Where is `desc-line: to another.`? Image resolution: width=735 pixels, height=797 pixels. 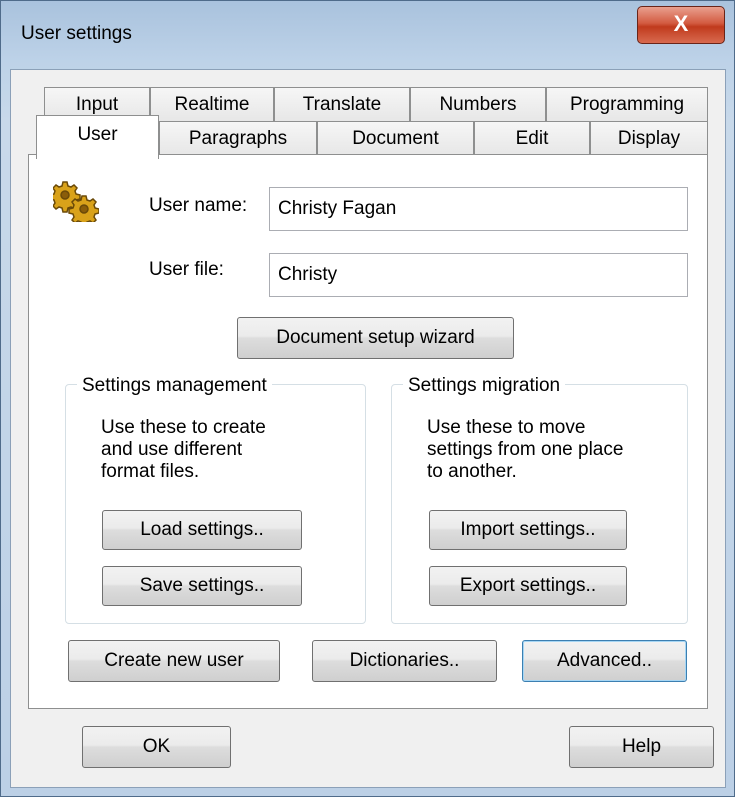 desc-line: to another. is located at coordinates (472, 471).